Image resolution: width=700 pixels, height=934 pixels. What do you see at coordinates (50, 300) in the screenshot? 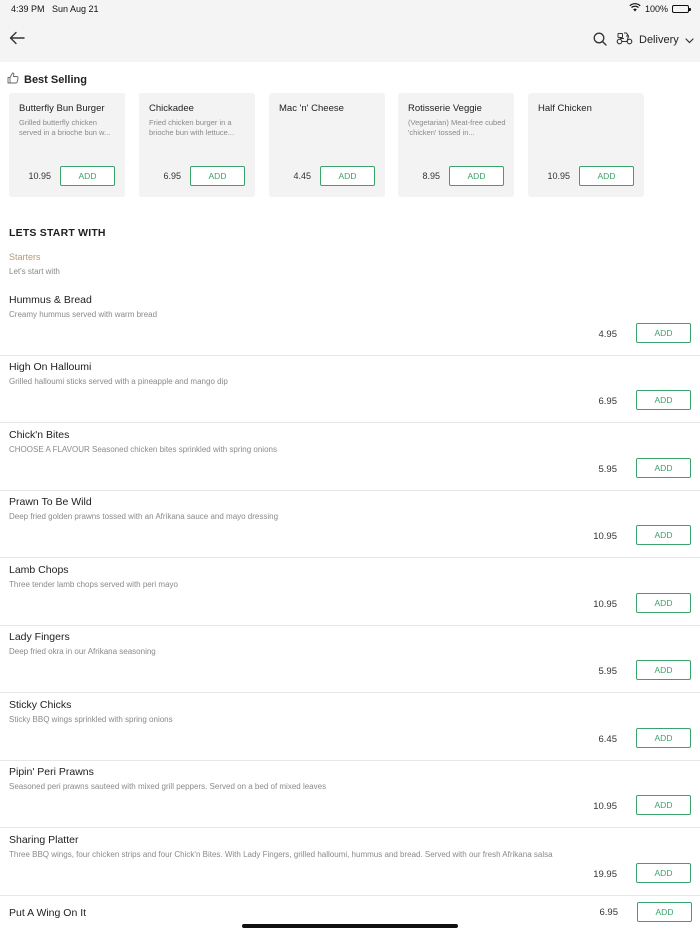
I see `item-name: Hummus & Bread` at bounding box center [50, 300].